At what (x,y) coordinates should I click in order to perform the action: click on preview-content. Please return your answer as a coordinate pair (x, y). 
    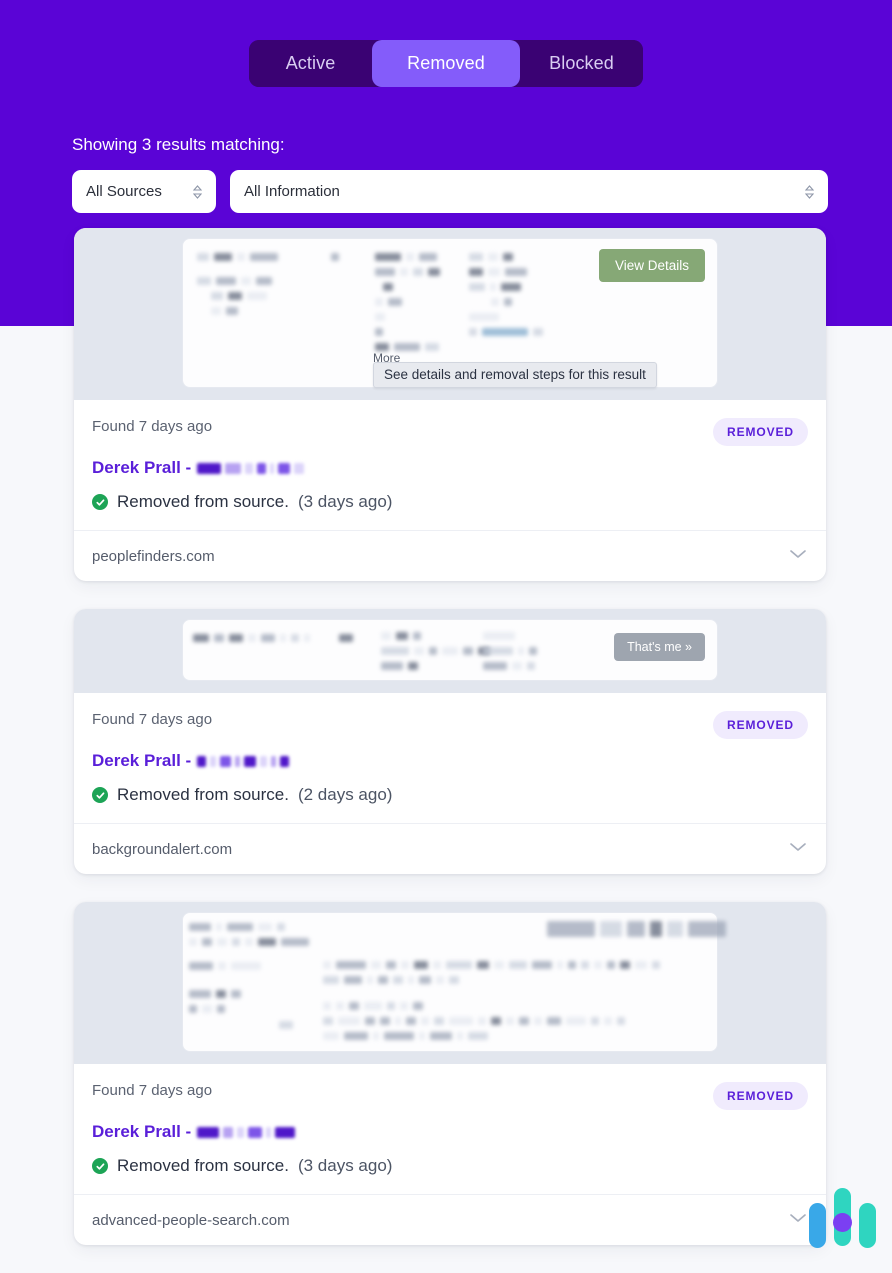
    Looking at the image, I should click on (454, 982).